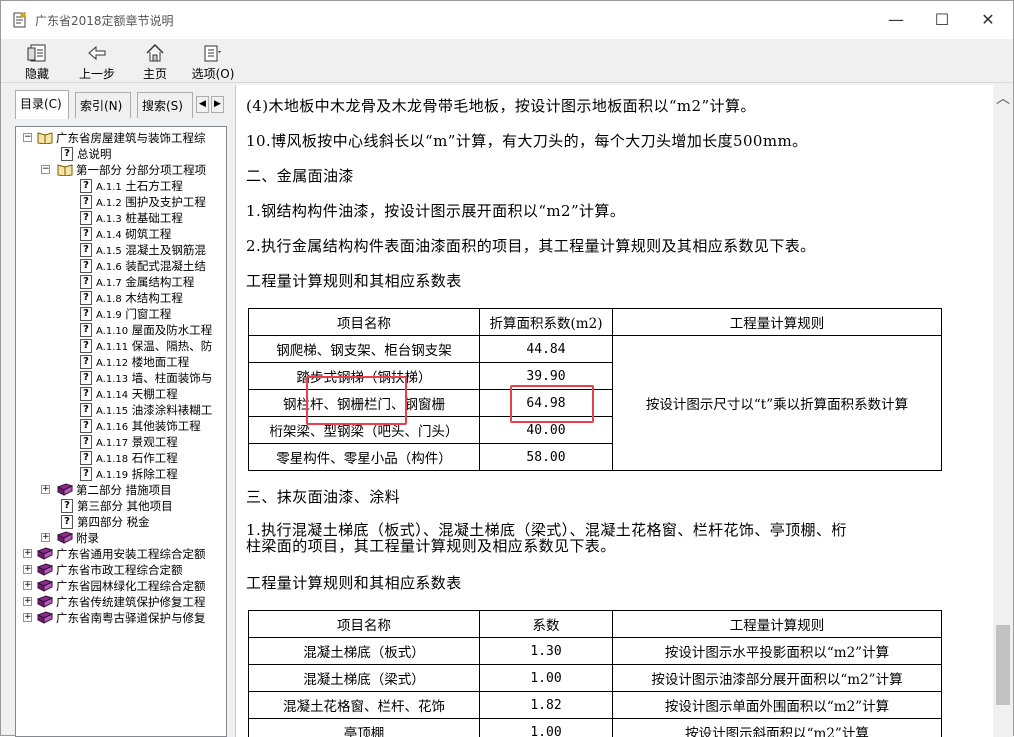 The width and height of the screenshot is (1014, 737). What do you see at coordinates (131, 602) in the screenshot?
I see `tree-node-book: 广东省传统建筑保护修复工程` at bounding box center [131, 602].